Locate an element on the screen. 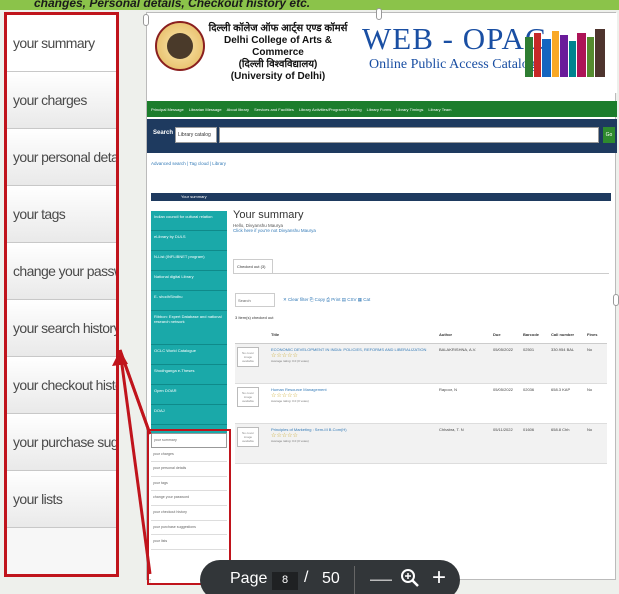  opac-title: WEB - OPAC is located at coordinates (454, 38).